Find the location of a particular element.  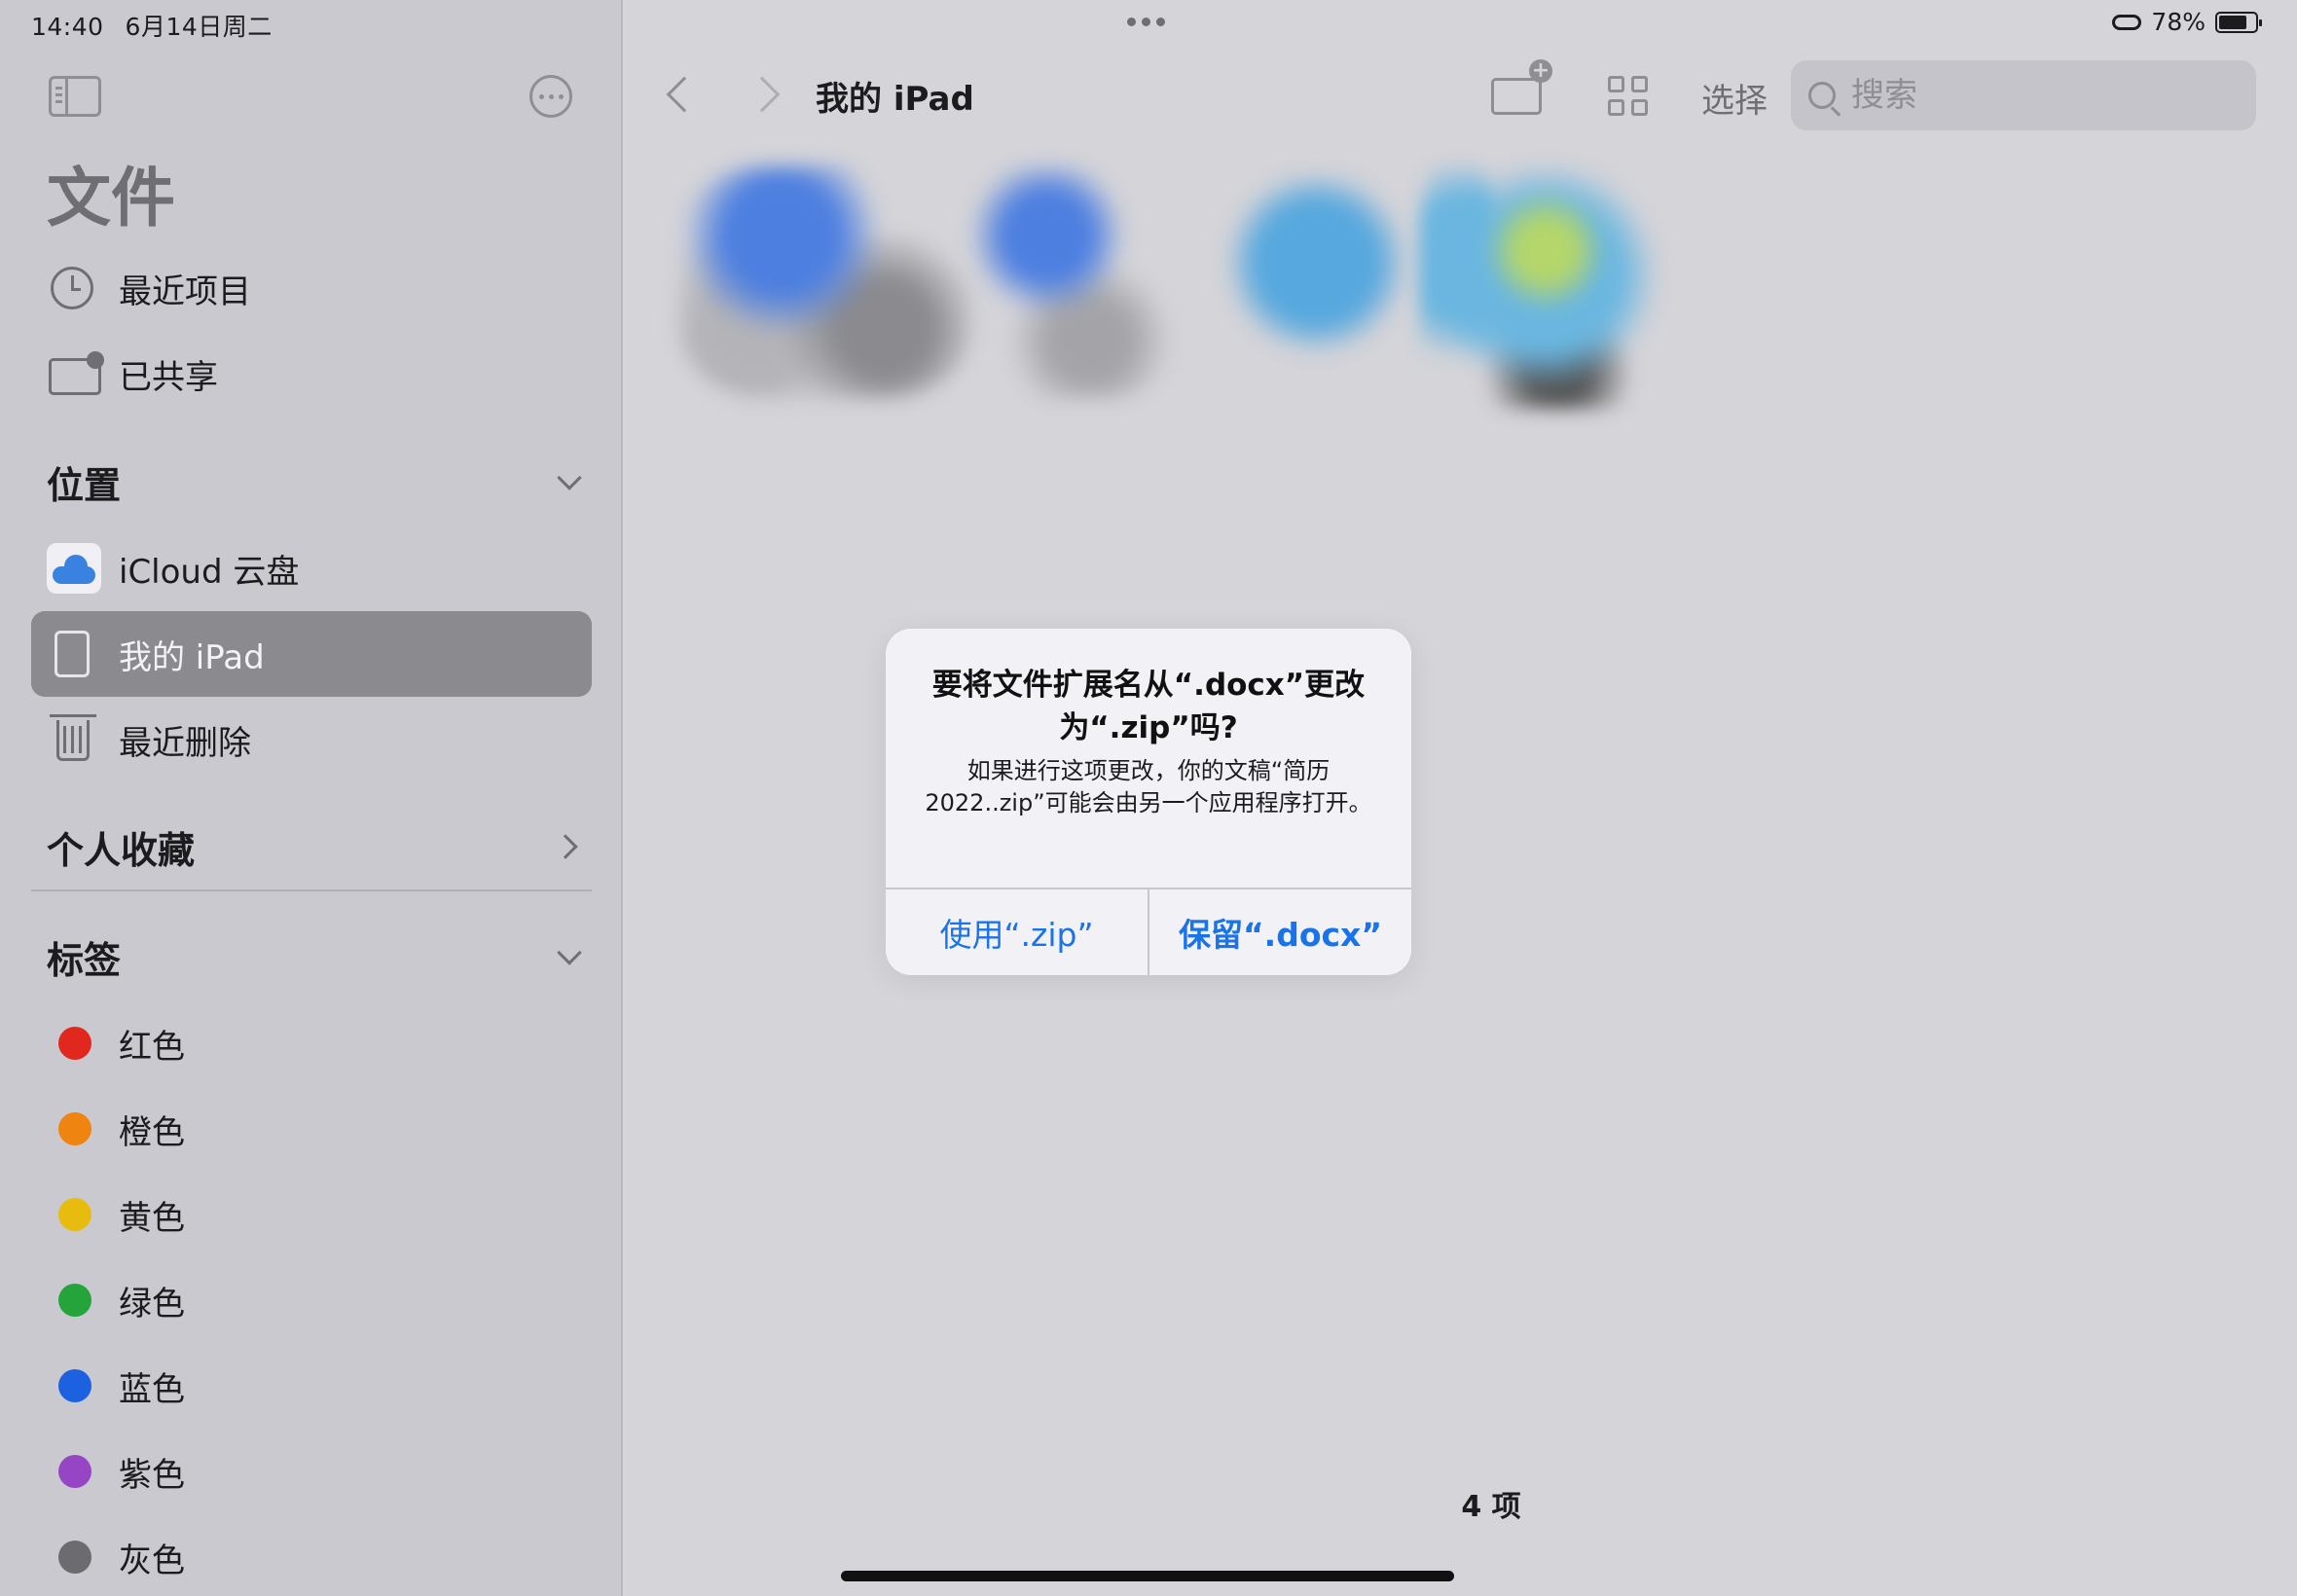

battery-icon is located at coordinates (2238, 22).